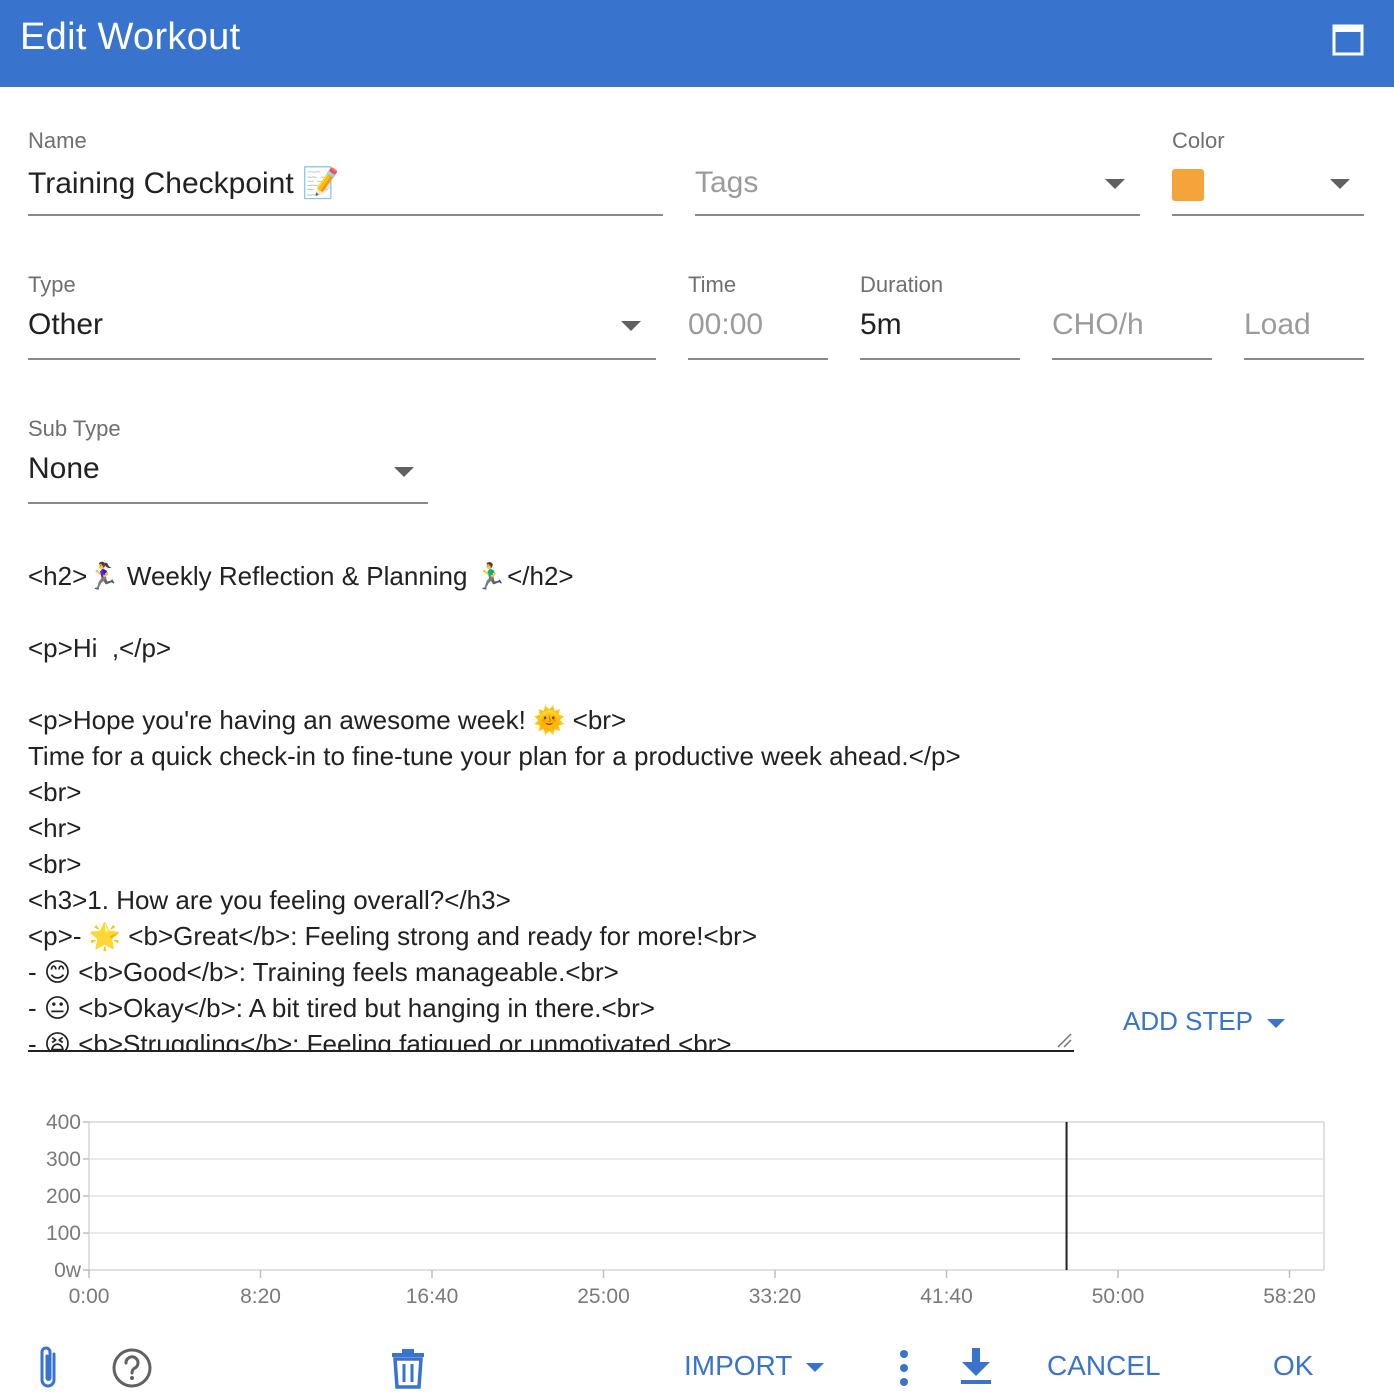 The height and width of the screenshot is (1398, 1394). What do you see at coordinates (130, 37) in the screenshot?
I see `dialog-title: Edit Workout` at bounding box center [130, 37].